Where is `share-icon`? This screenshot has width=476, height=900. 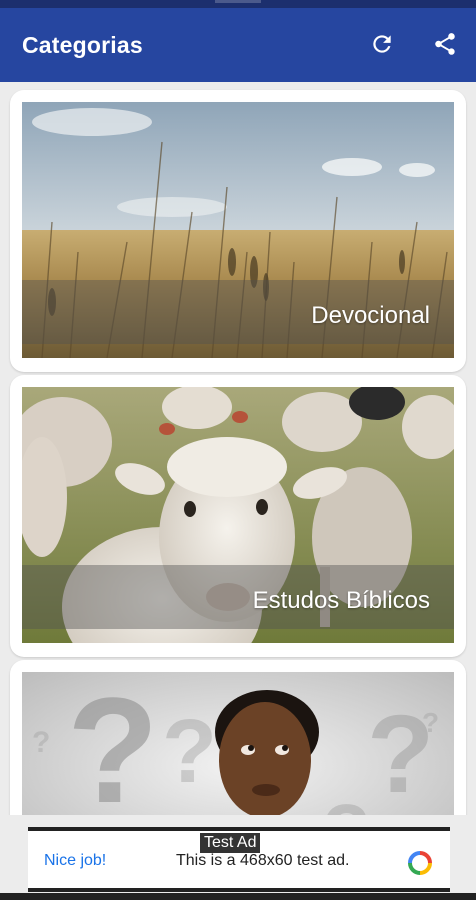
share-icon is located at coordinates (445, 44).